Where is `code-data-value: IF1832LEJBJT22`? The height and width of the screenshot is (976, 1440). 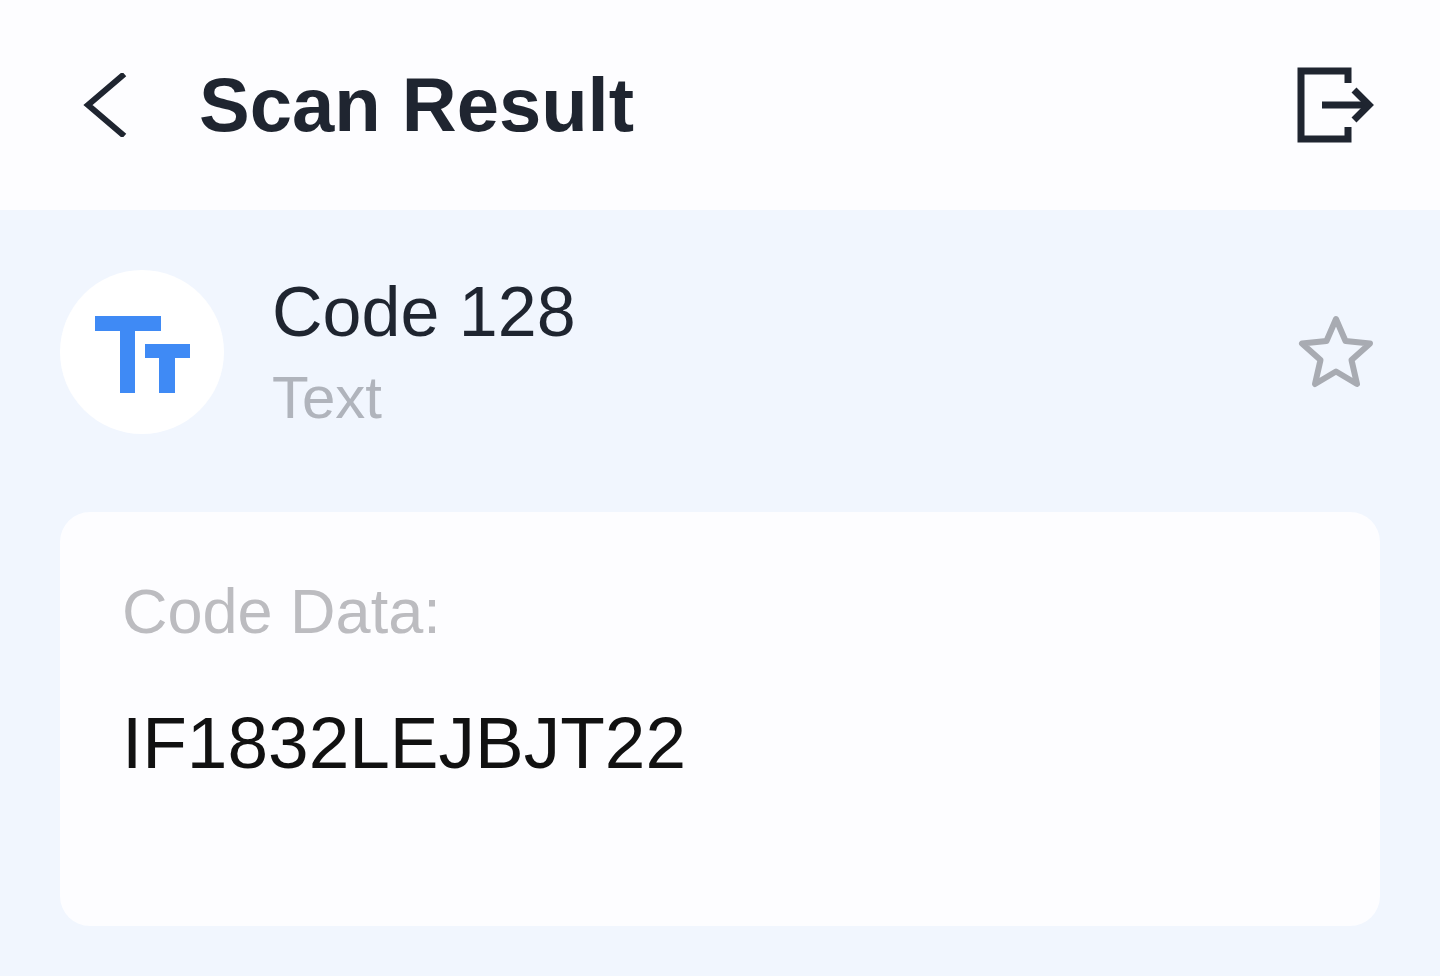 code-data-value: IF1832LEJBJT22 is located at coordinates (404, 742).